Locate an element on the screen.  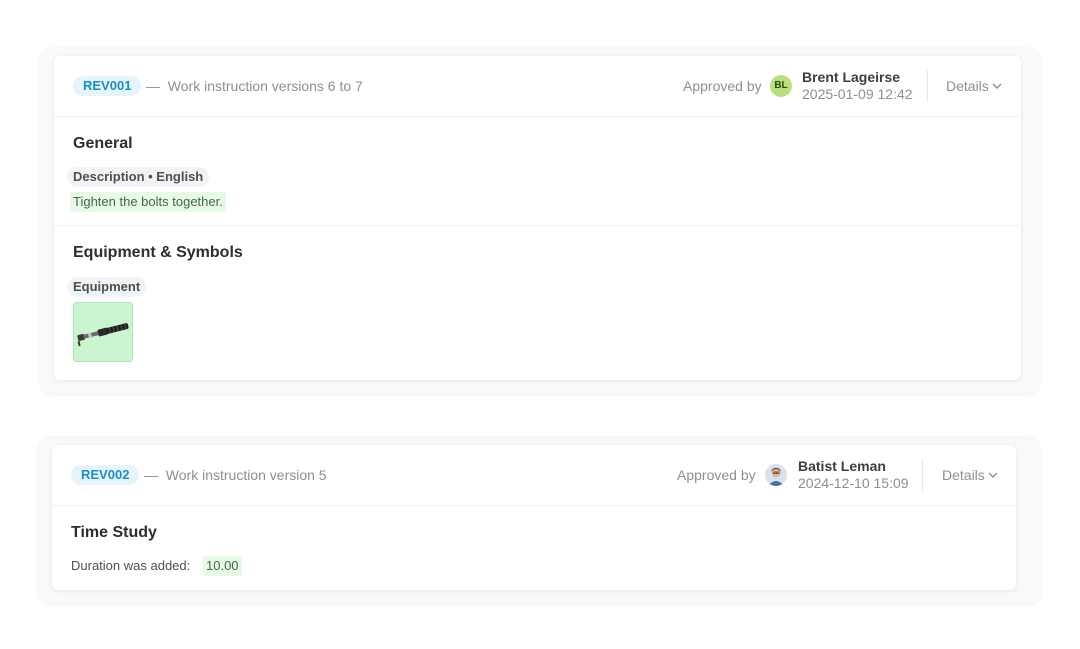
change-description: Duration was added: is located at coordinates (131, 565).